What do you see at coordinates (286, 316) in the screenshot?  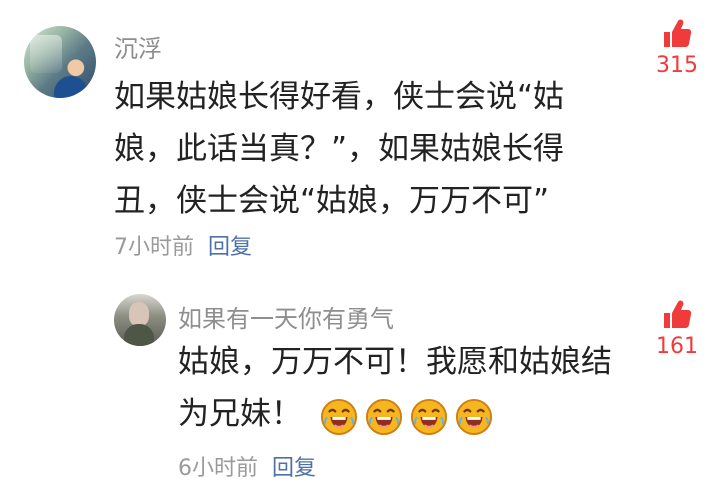 I see `username: 如果有一天你有勇气` at bounding box center [286, 316].